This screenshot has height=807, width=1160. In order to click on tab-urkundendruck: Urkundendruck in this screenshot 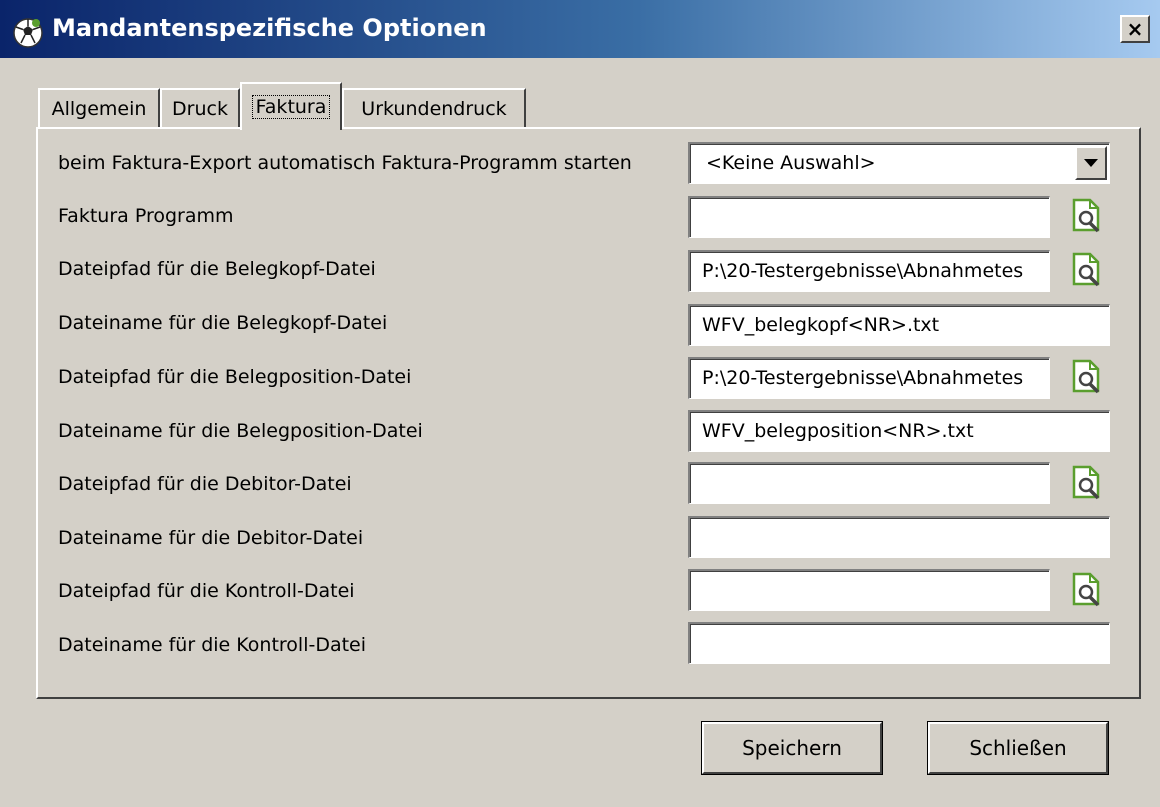, I will do `click(434, 108)`.